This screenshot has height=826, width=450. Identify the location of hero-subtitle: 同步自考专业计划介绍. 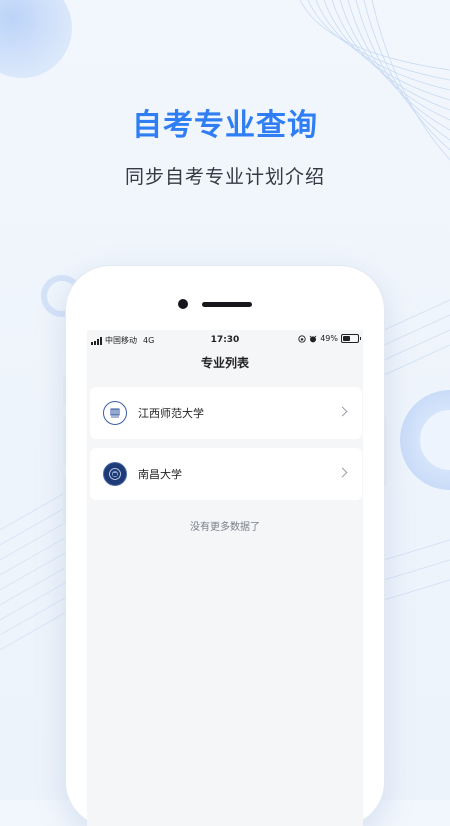
(224, 177).